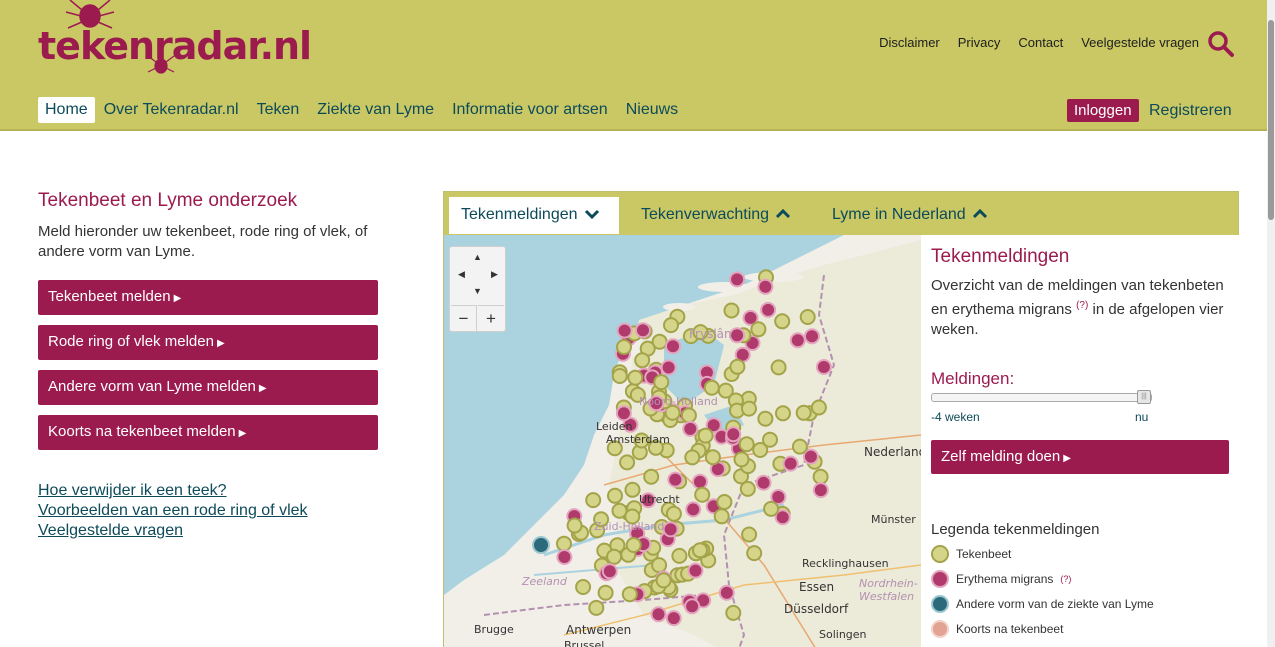 The image size is (1275, 647). What do you see at coordinates (716, 215) in the screenshot?
I see `tab-tekenverwachting: Tekenverwachting` at bounding box center [716, 215].